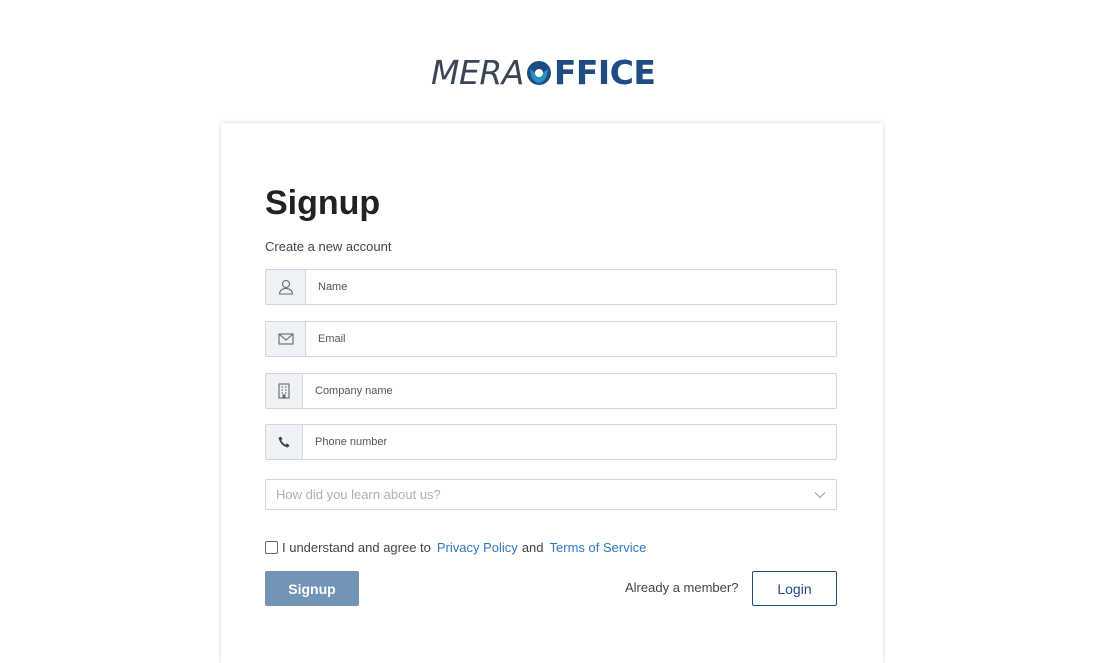  I want to click on email-input, so click(571, 339).